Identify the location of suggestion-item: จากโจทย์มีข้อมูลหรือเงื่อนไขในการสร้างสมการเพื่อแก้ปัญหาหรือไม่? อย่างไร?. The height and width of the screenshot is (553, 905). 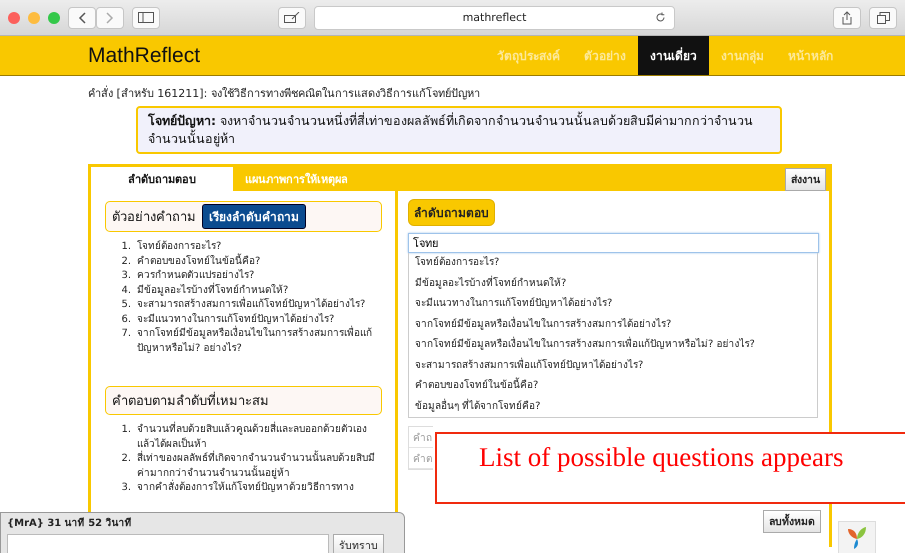
(613, 345).